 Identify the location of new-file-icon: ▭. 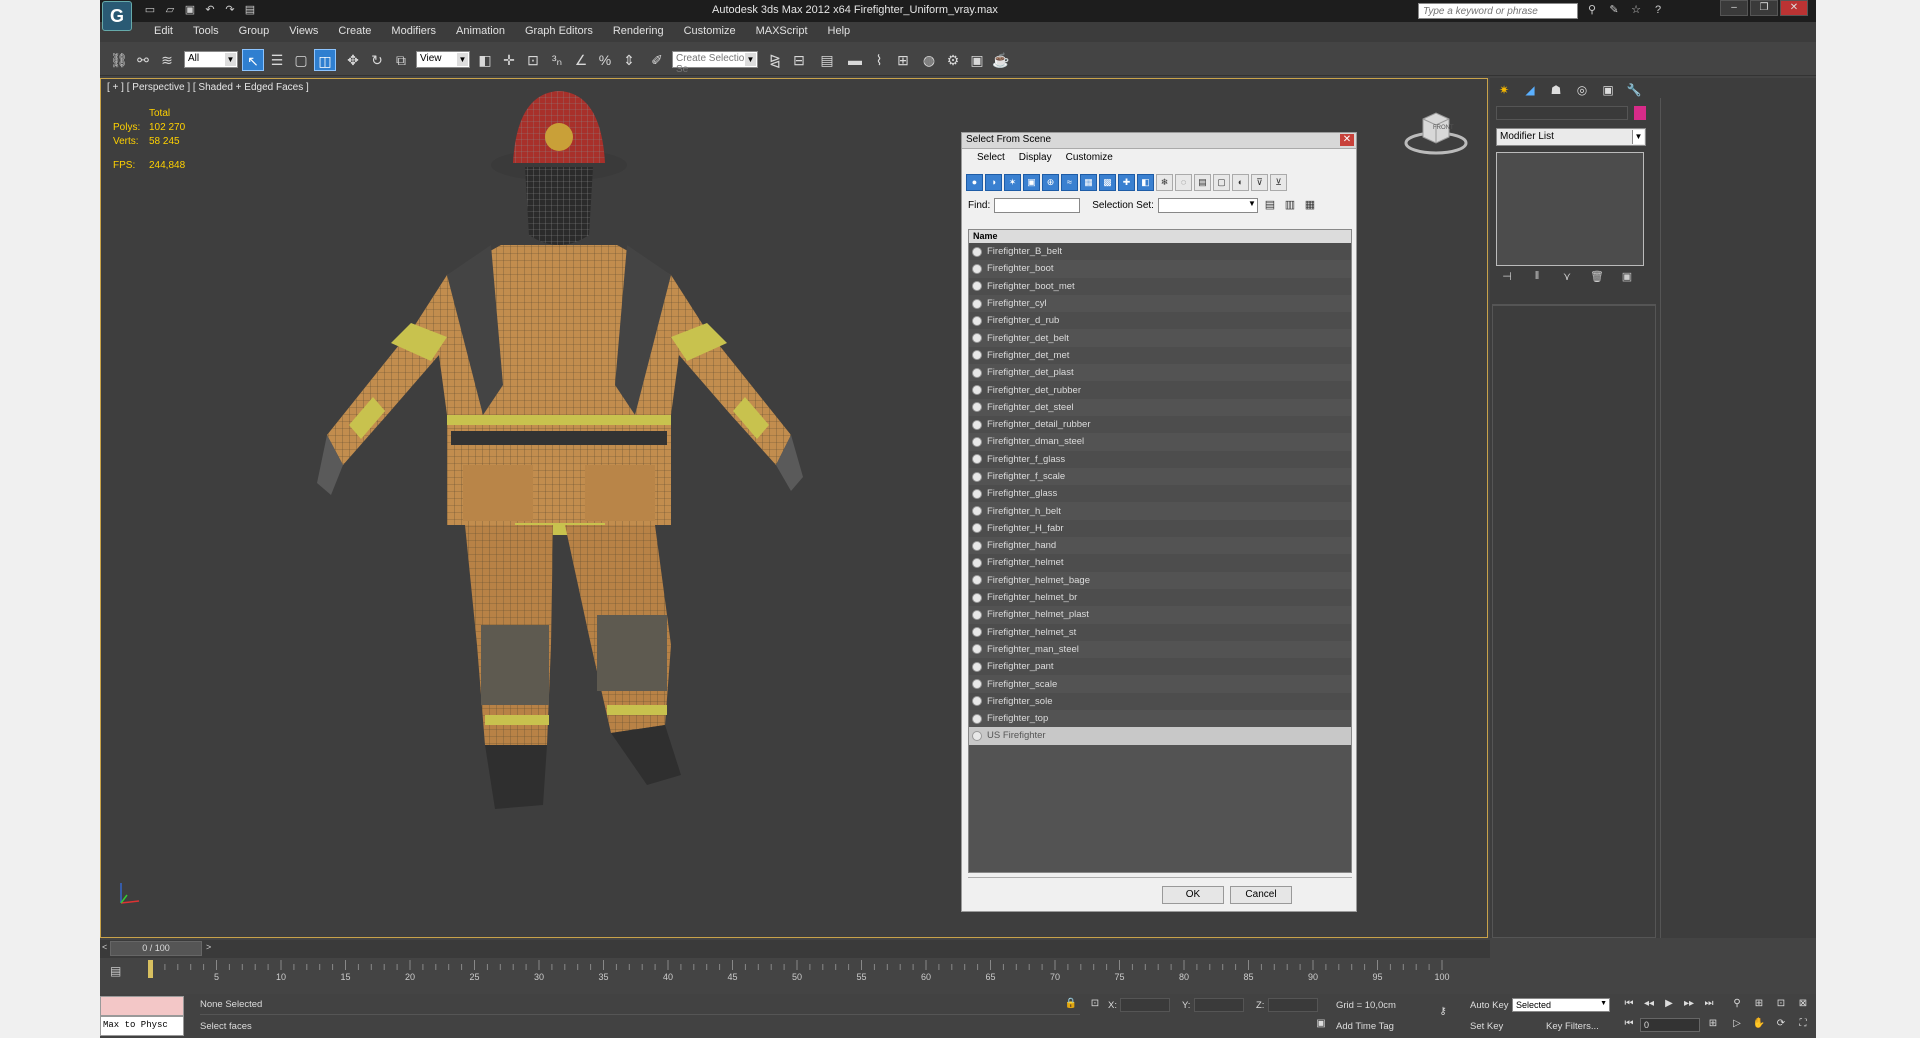
(150, 10).